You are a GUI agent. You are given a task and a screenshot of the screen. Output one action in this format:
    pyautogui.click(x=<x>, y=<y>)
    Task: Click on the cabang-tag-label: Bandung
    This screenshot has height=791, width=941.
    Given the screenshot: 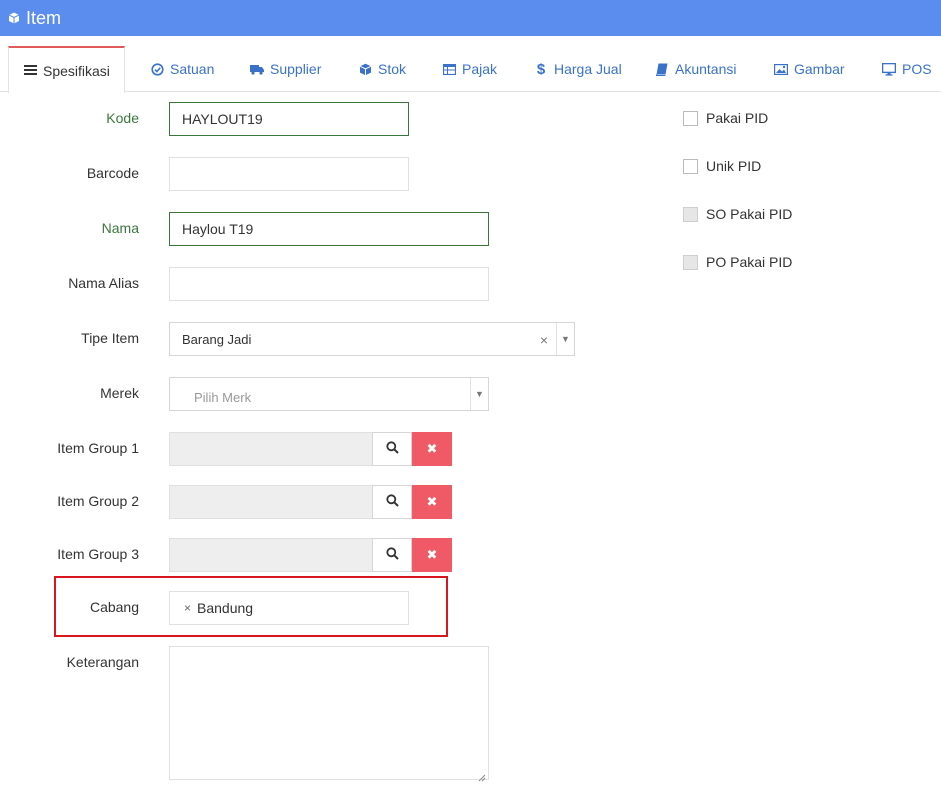 What is the action you would take?
    pyautogui.click(x=225, y=608)
    